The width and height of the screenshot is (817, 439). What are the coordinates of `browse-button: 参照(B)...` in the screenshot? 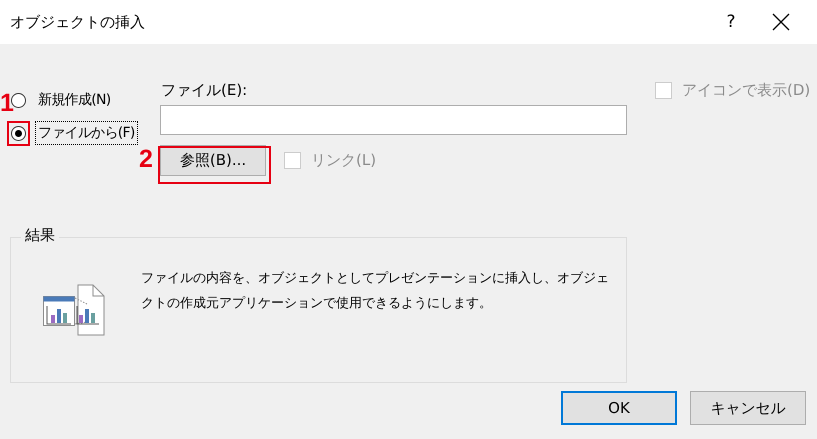 It's located at (213, 160).